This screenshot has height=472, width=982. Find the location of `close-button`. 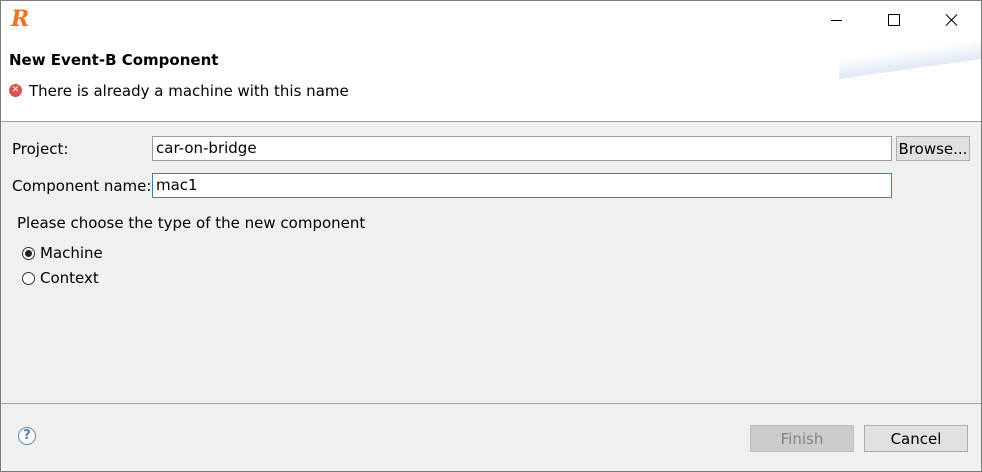

close-button is located at coordinates (952, 20).